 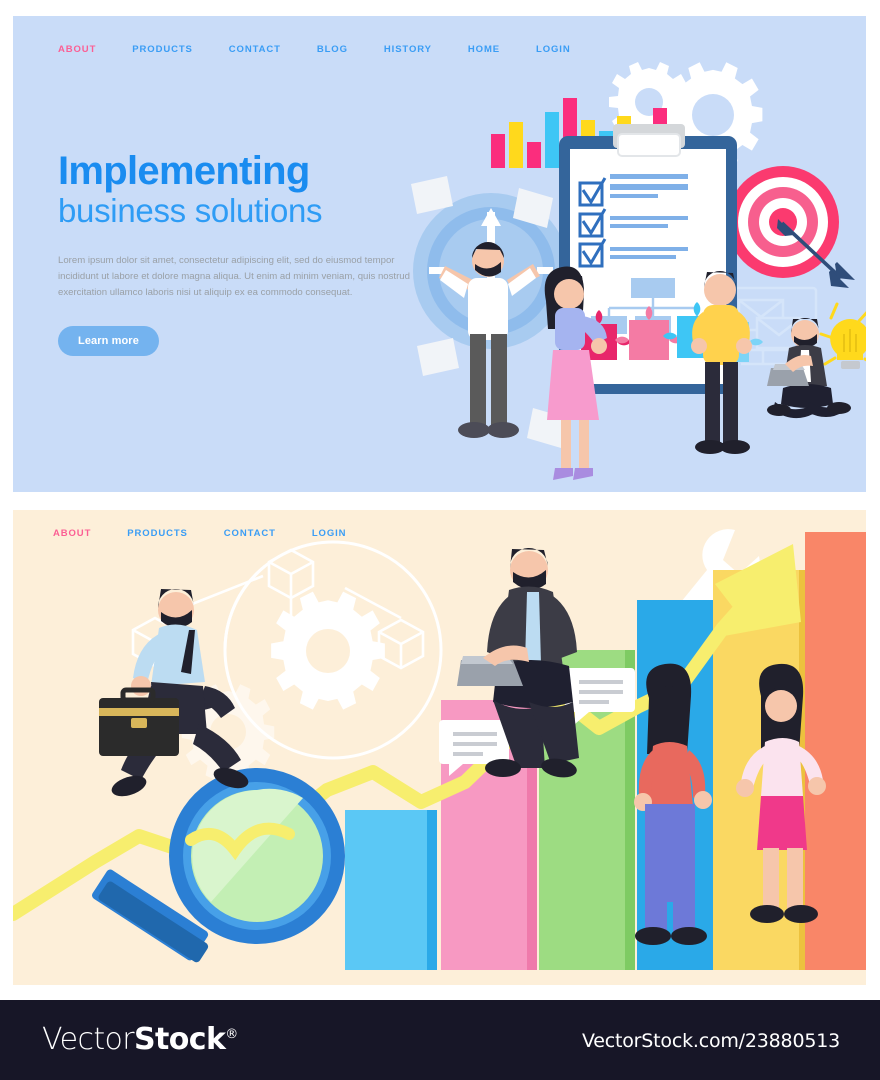 What do you see at coordinates (408, 49) in the screenshot?
I see `nav-item-history: HISTORY` at bounding box center [408, 49].